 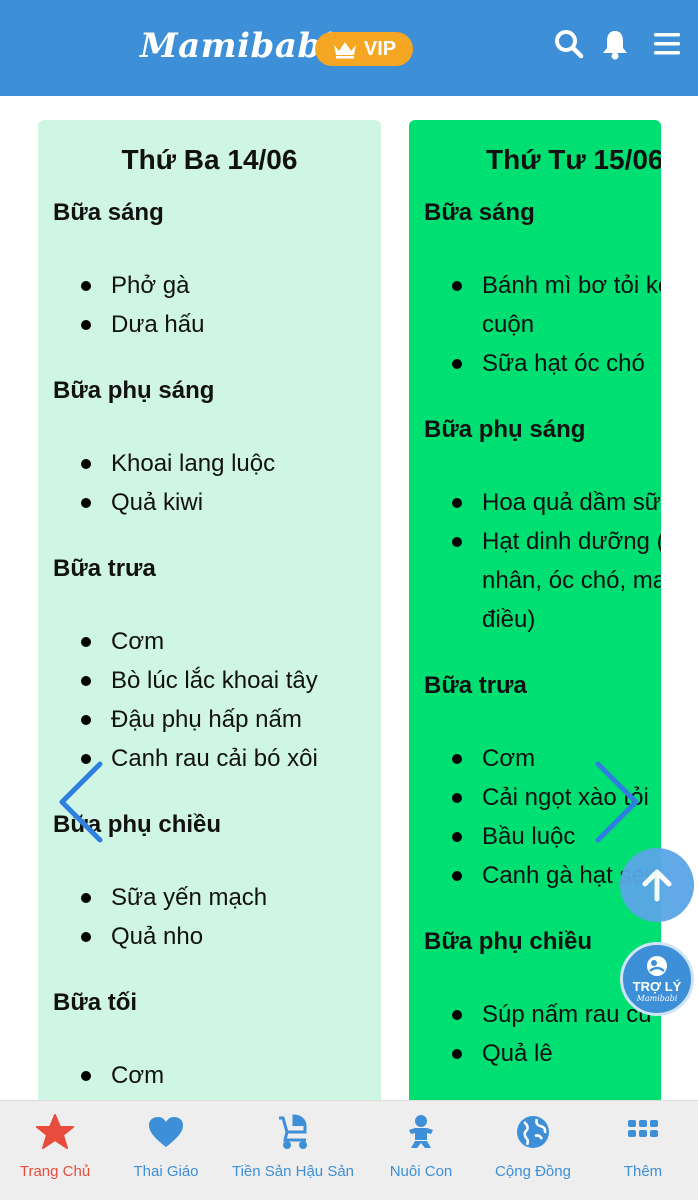 I want to click on nav-home: Trang Chủ, so click(x=55, y=1150).